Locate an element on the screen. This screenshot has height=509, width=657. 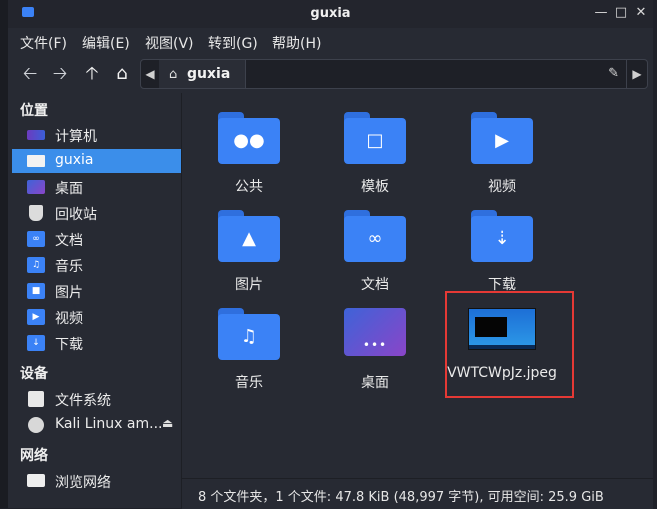
sidebar-item-kali-disc: Kali Linux am... ⏏ is located at coordinates (96, 425).